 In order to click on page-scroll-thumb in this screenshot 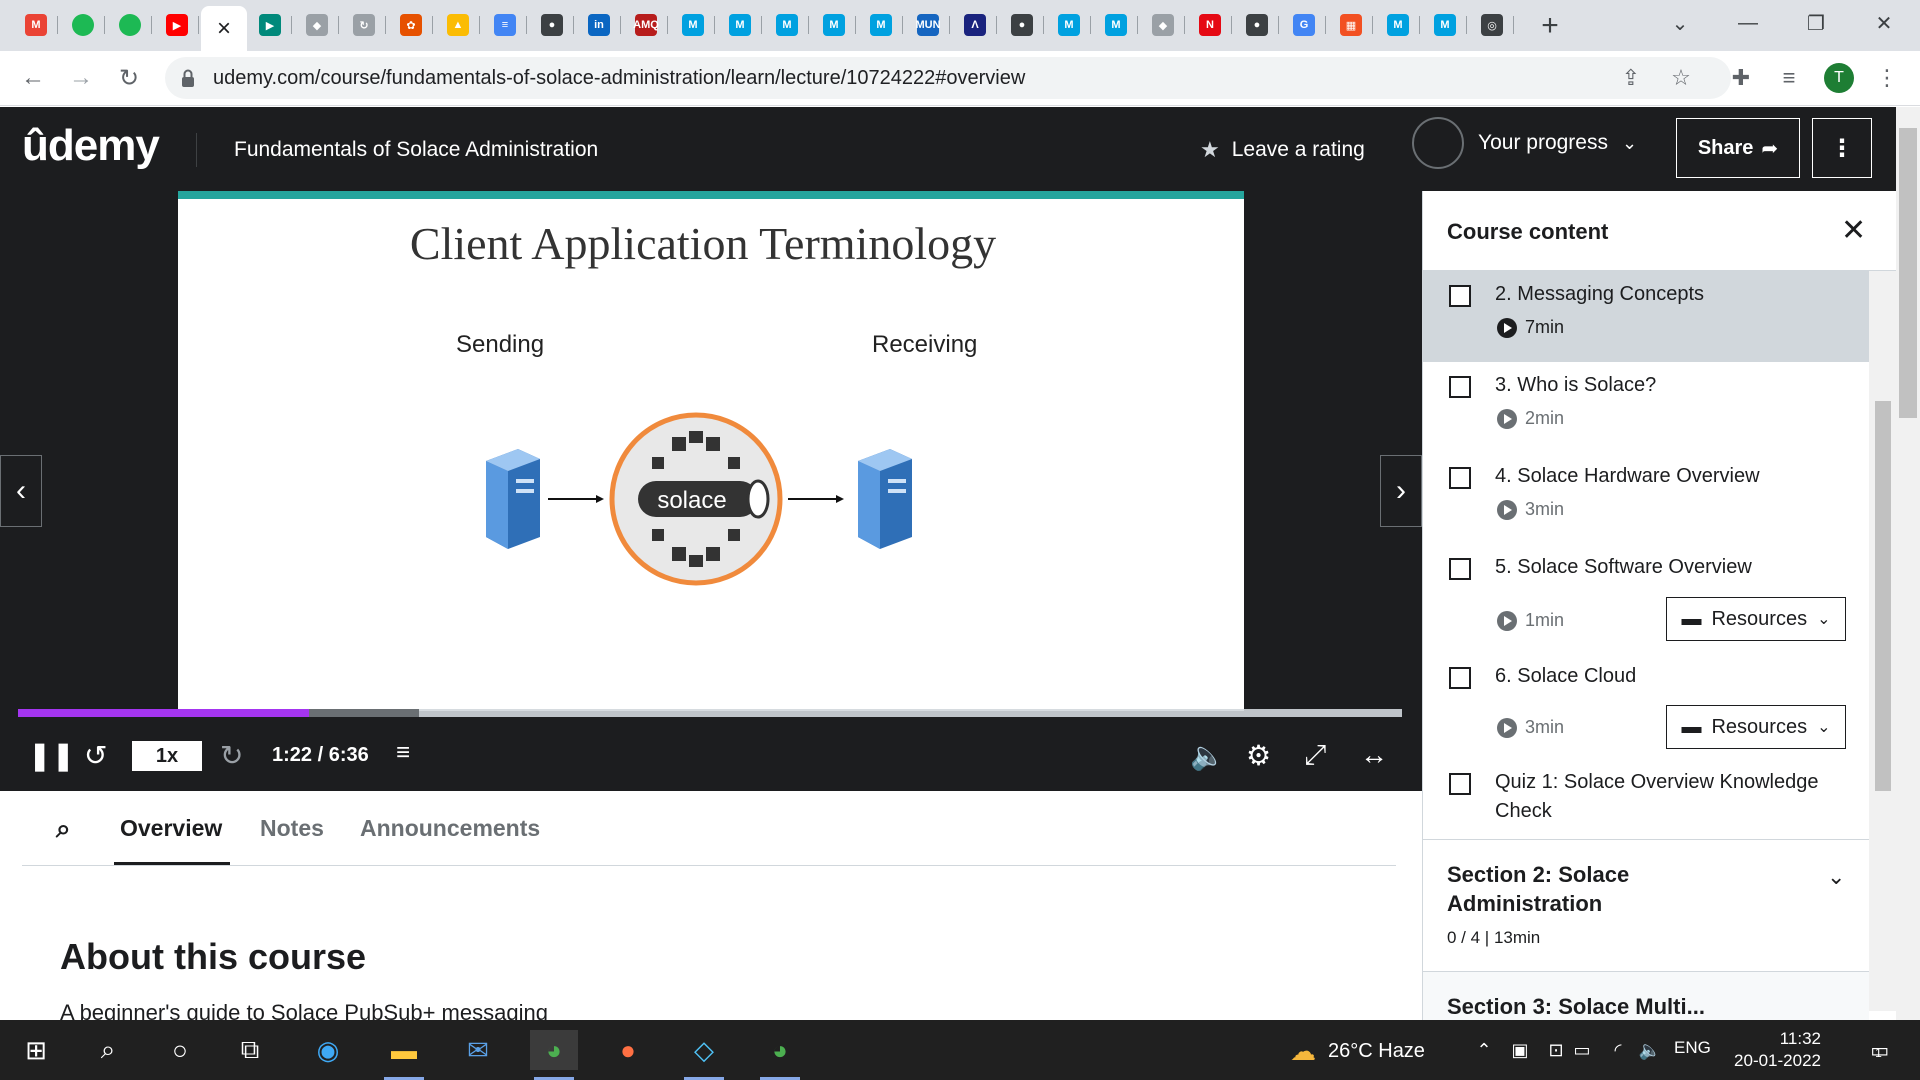, I will do `click(1908, 273)`.